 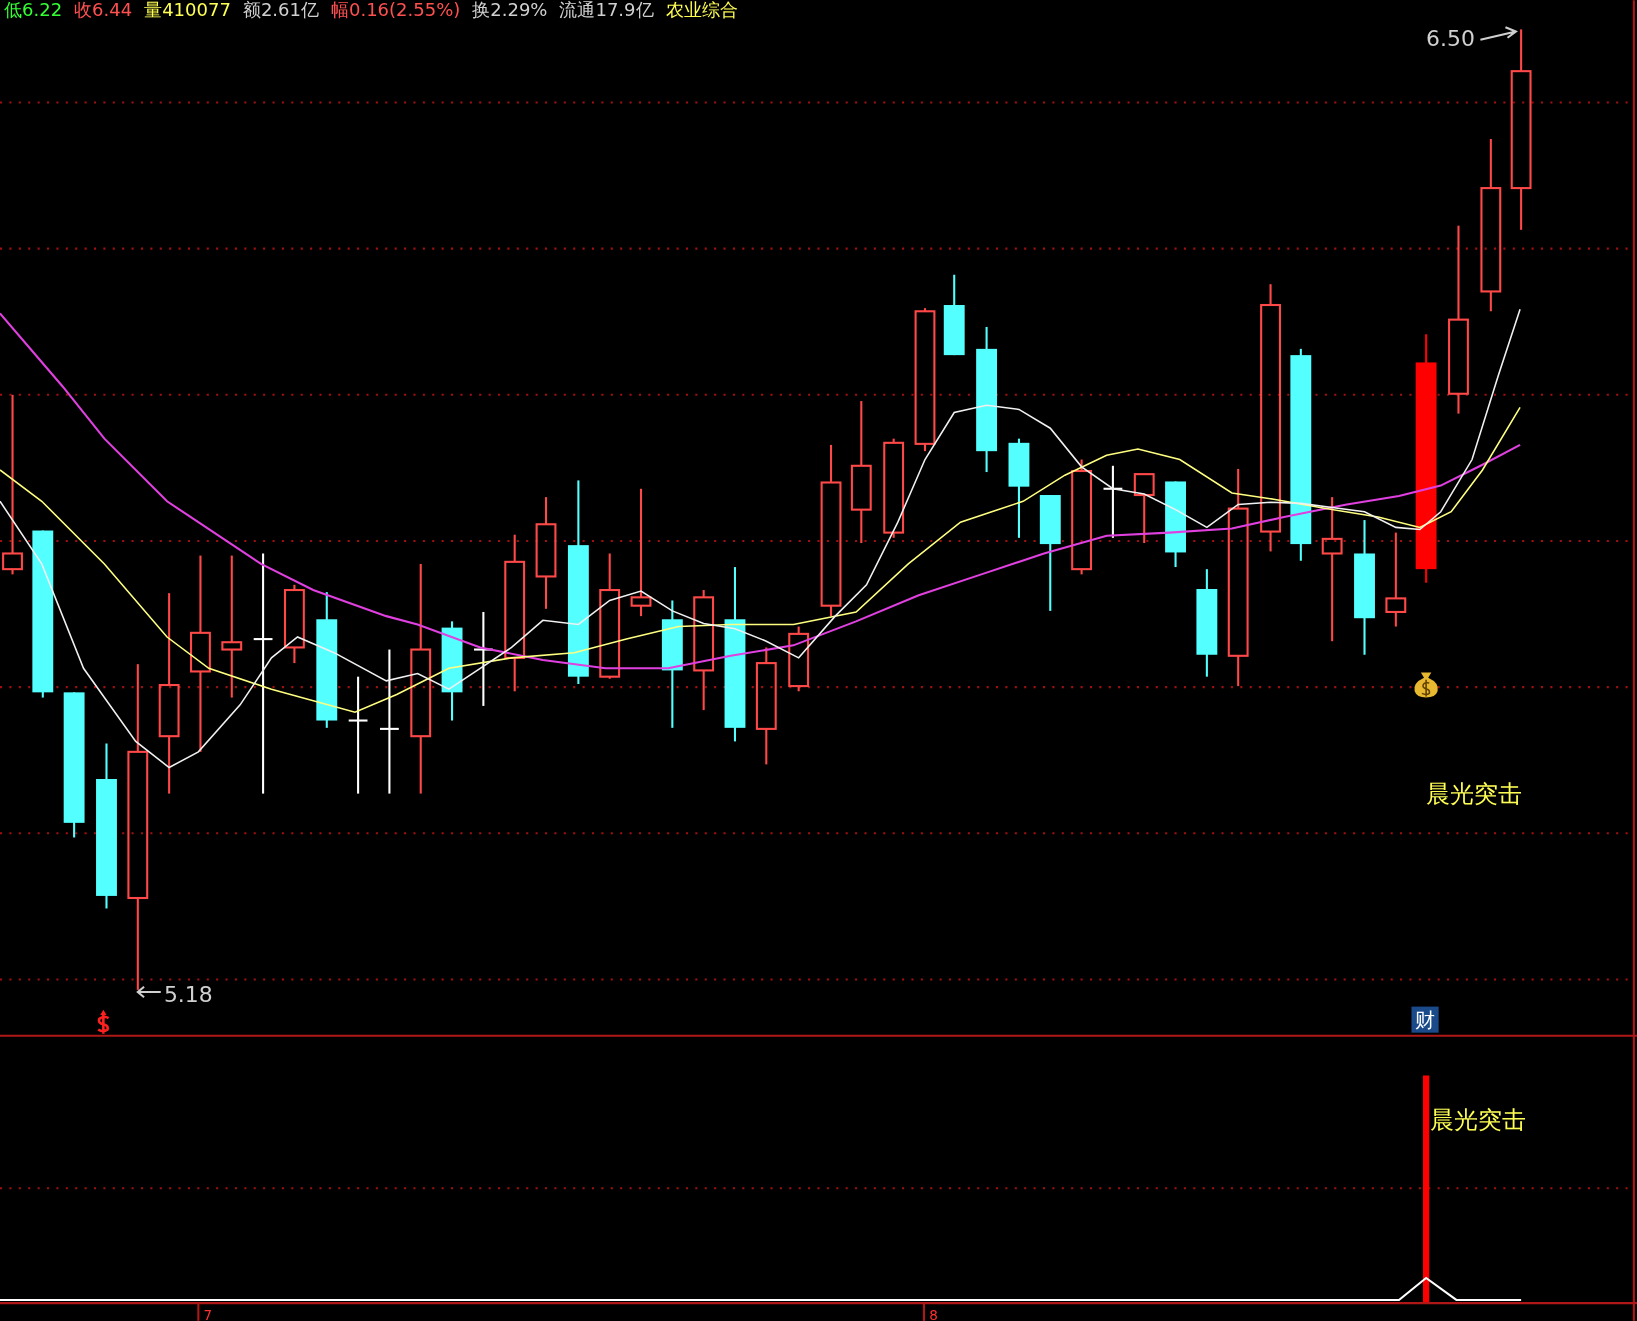 I want to click on quote-field: 换2.29%, so click(x=510, y=10).